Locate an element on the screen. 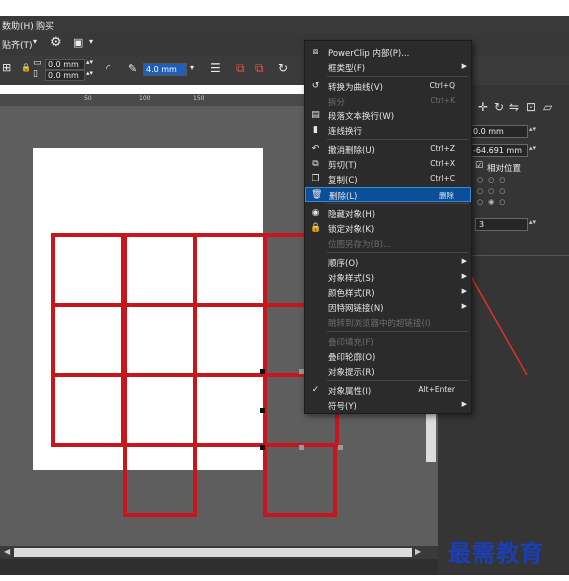 The width and height of the screenshot is (569, 581). menu-item: 跳转到浏览器中的超链接(I) is located at coordinates (388, 322).